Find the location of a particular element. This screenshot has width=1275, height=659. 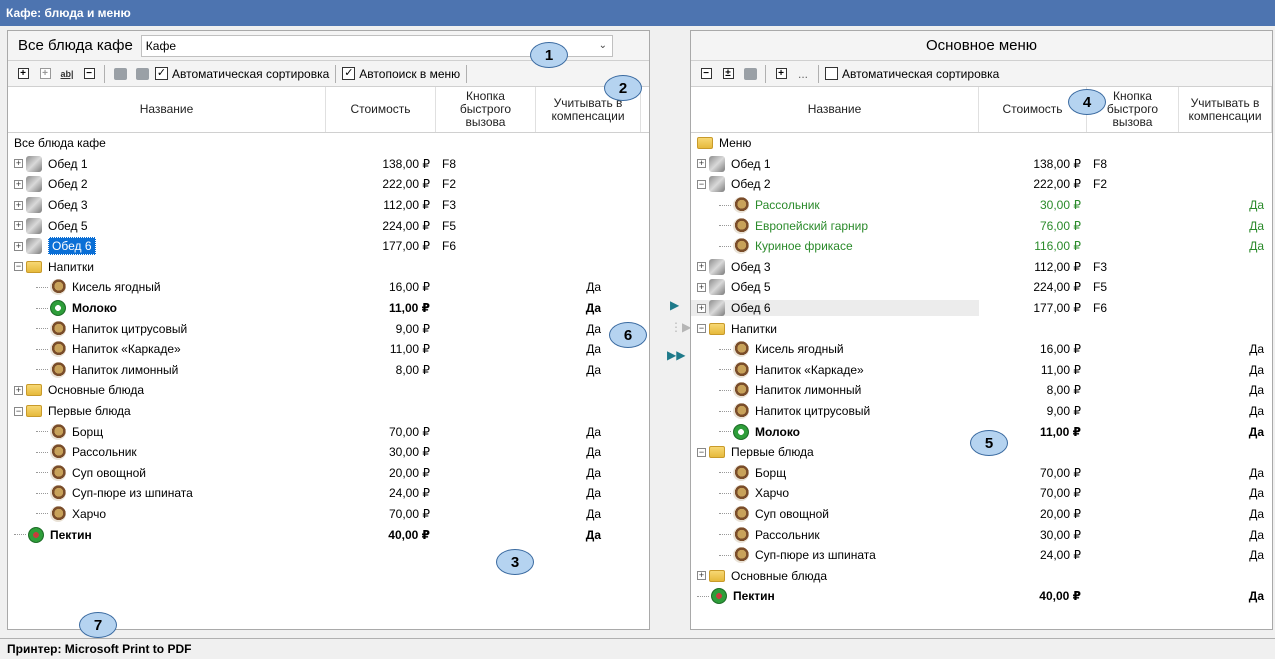

auto-search-label: Автопоиск в меню is located at coordinates (410, 73).